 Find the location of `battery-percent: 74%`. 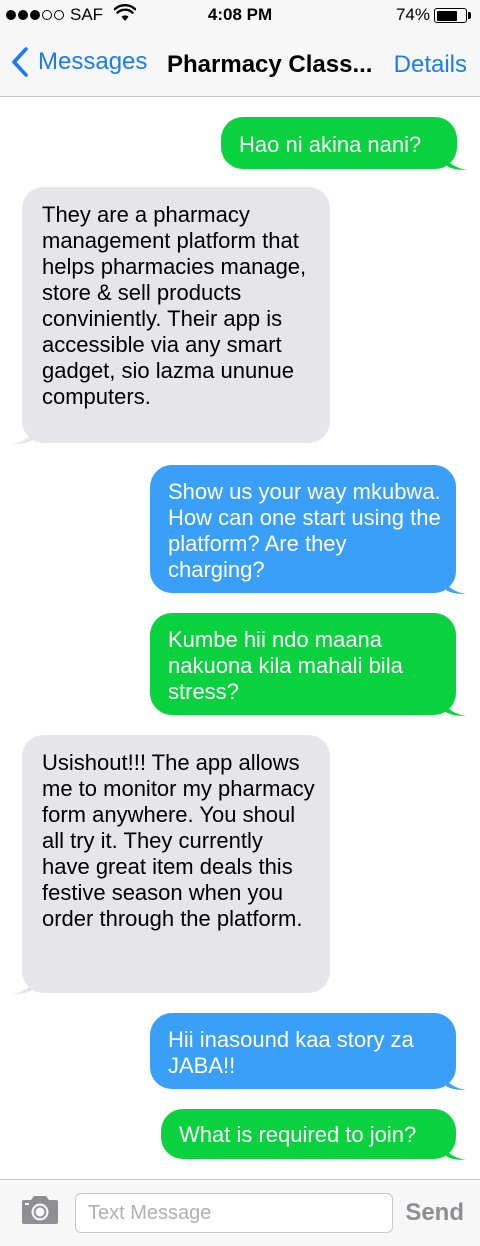

battery-percent: 74% is located at coordinates (412, 14).